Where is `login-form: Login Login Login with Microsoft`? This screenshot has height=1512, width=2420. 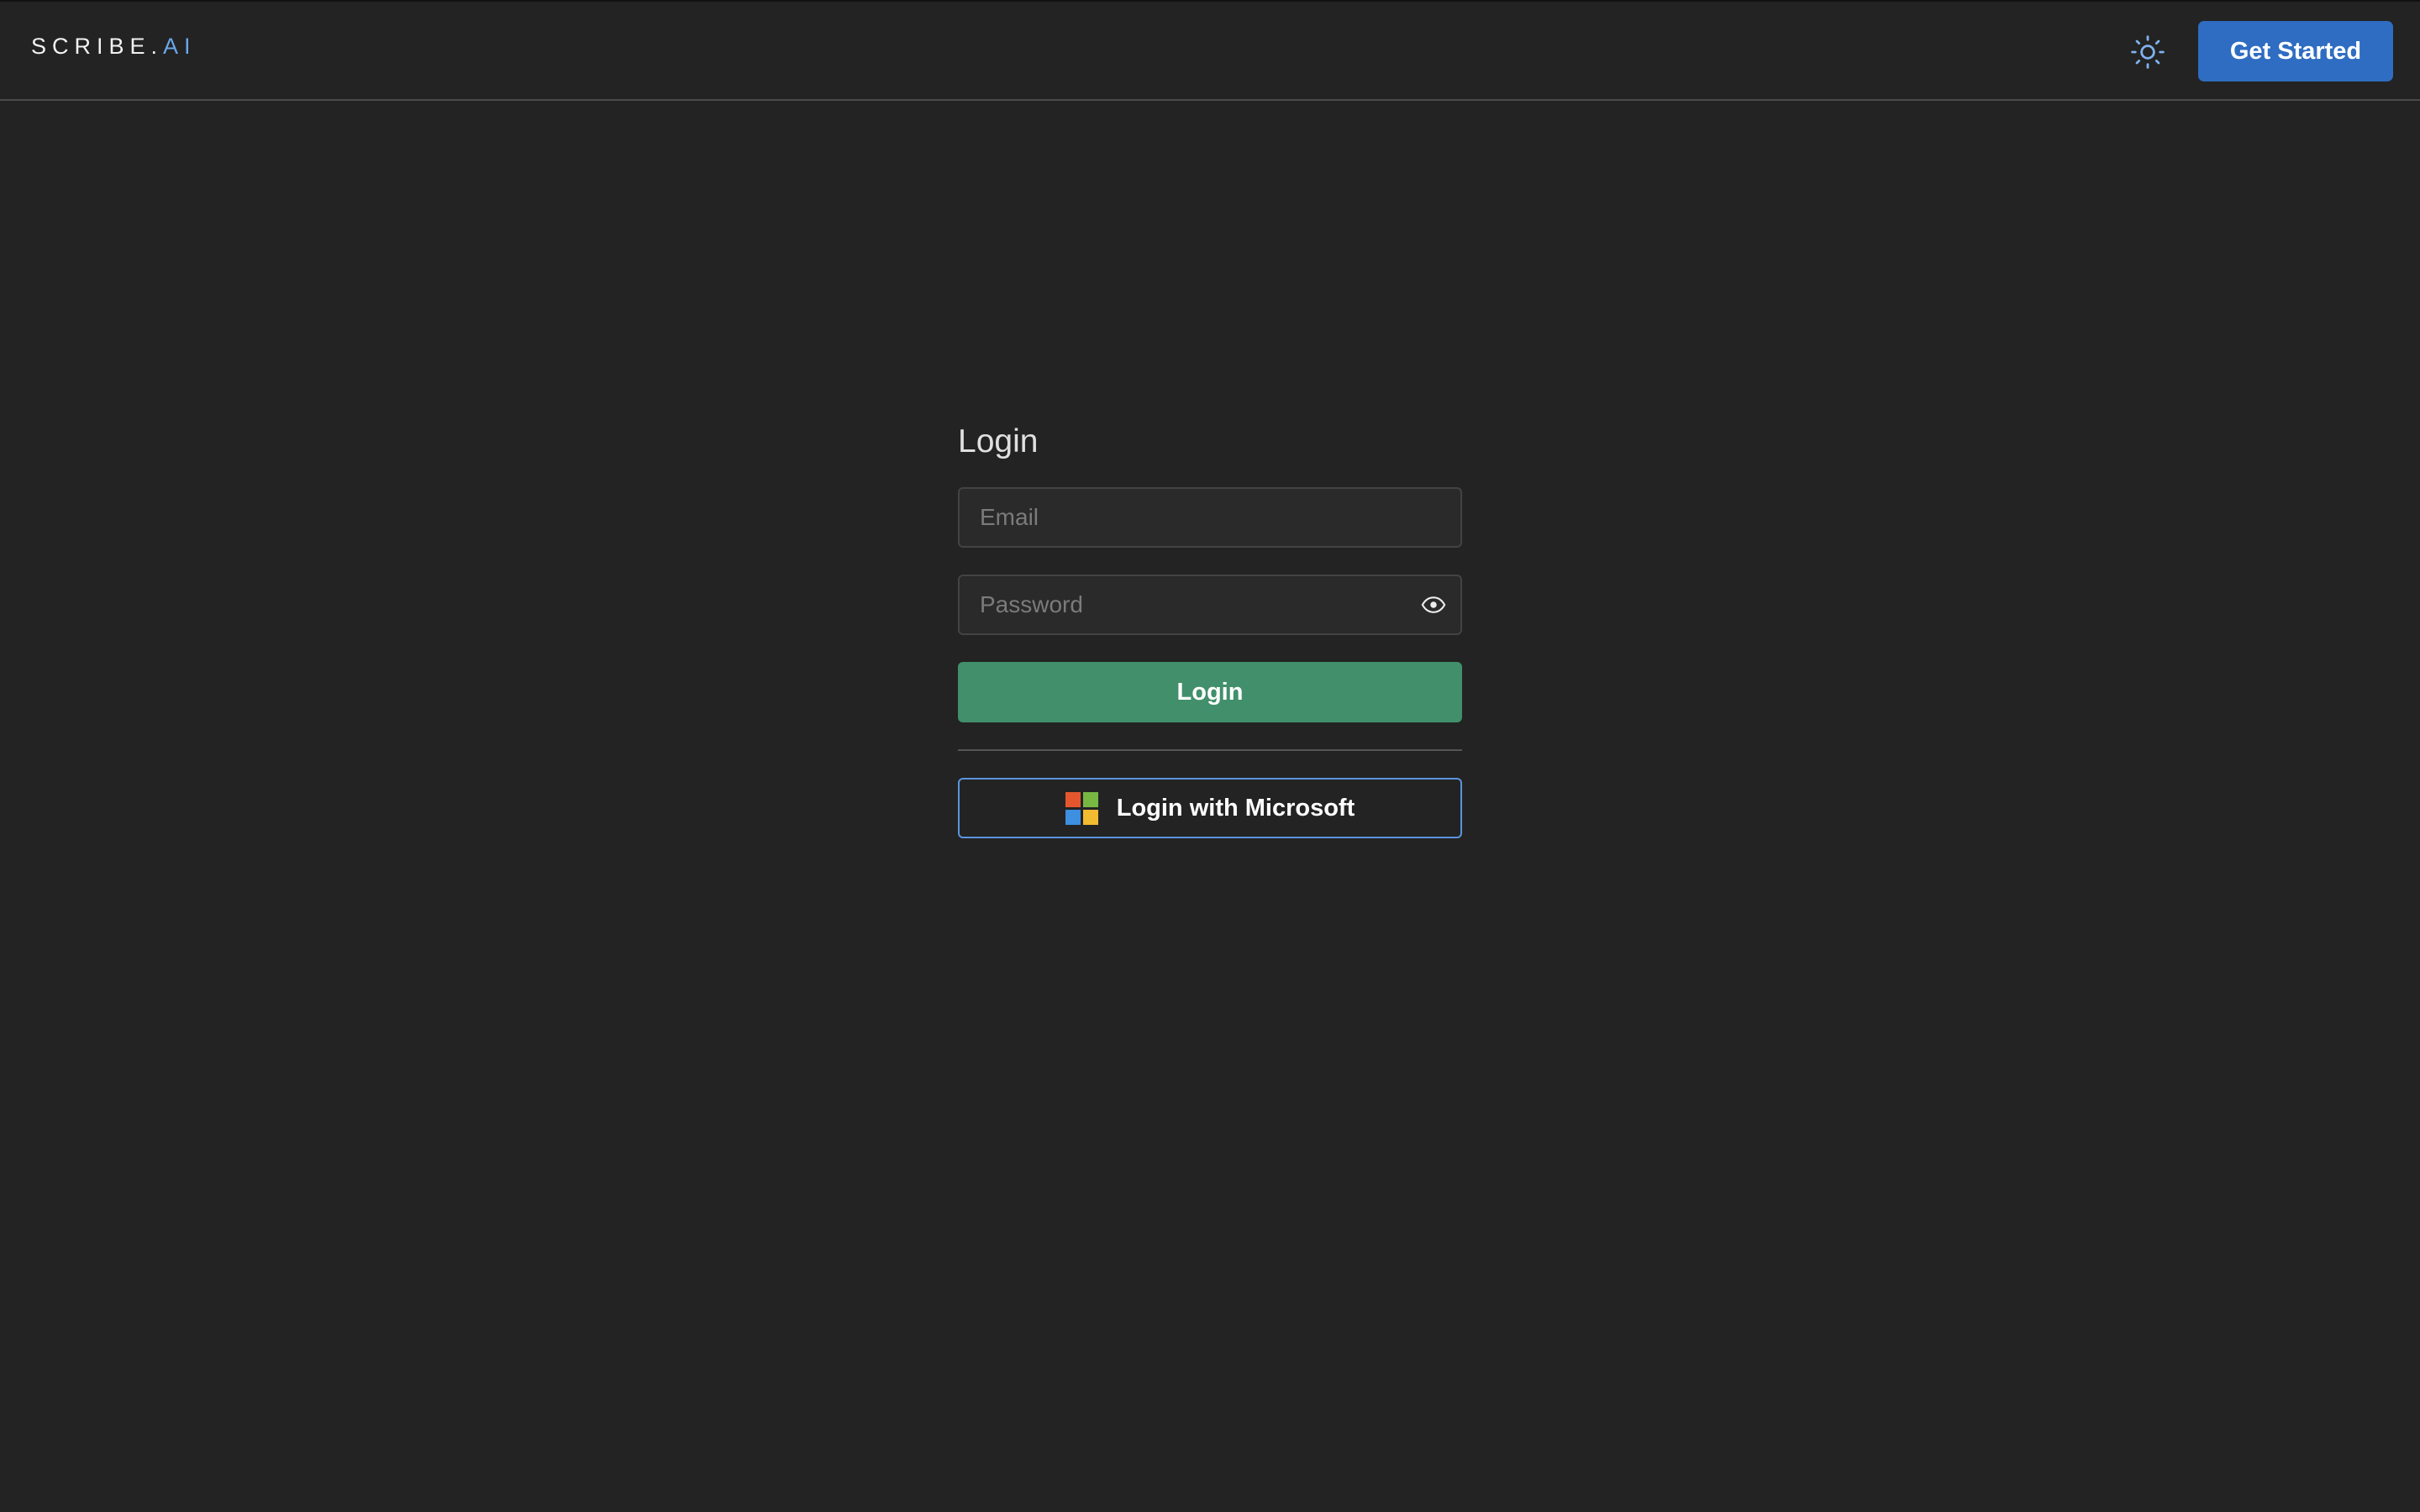 login-form: Login Login Login with Microsoft is located at coordinates (1210, 625).